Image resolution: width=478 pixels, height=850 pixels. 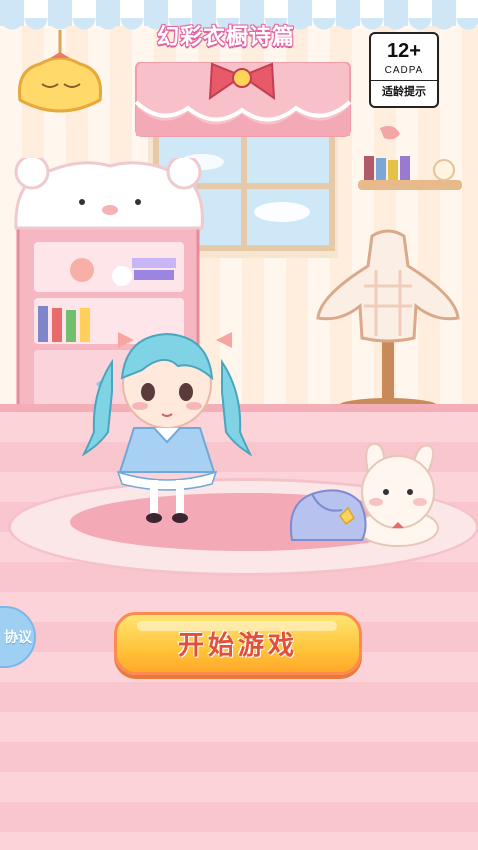 I want to click on age-rating-org: CADPA, so click(x=404, y=70).